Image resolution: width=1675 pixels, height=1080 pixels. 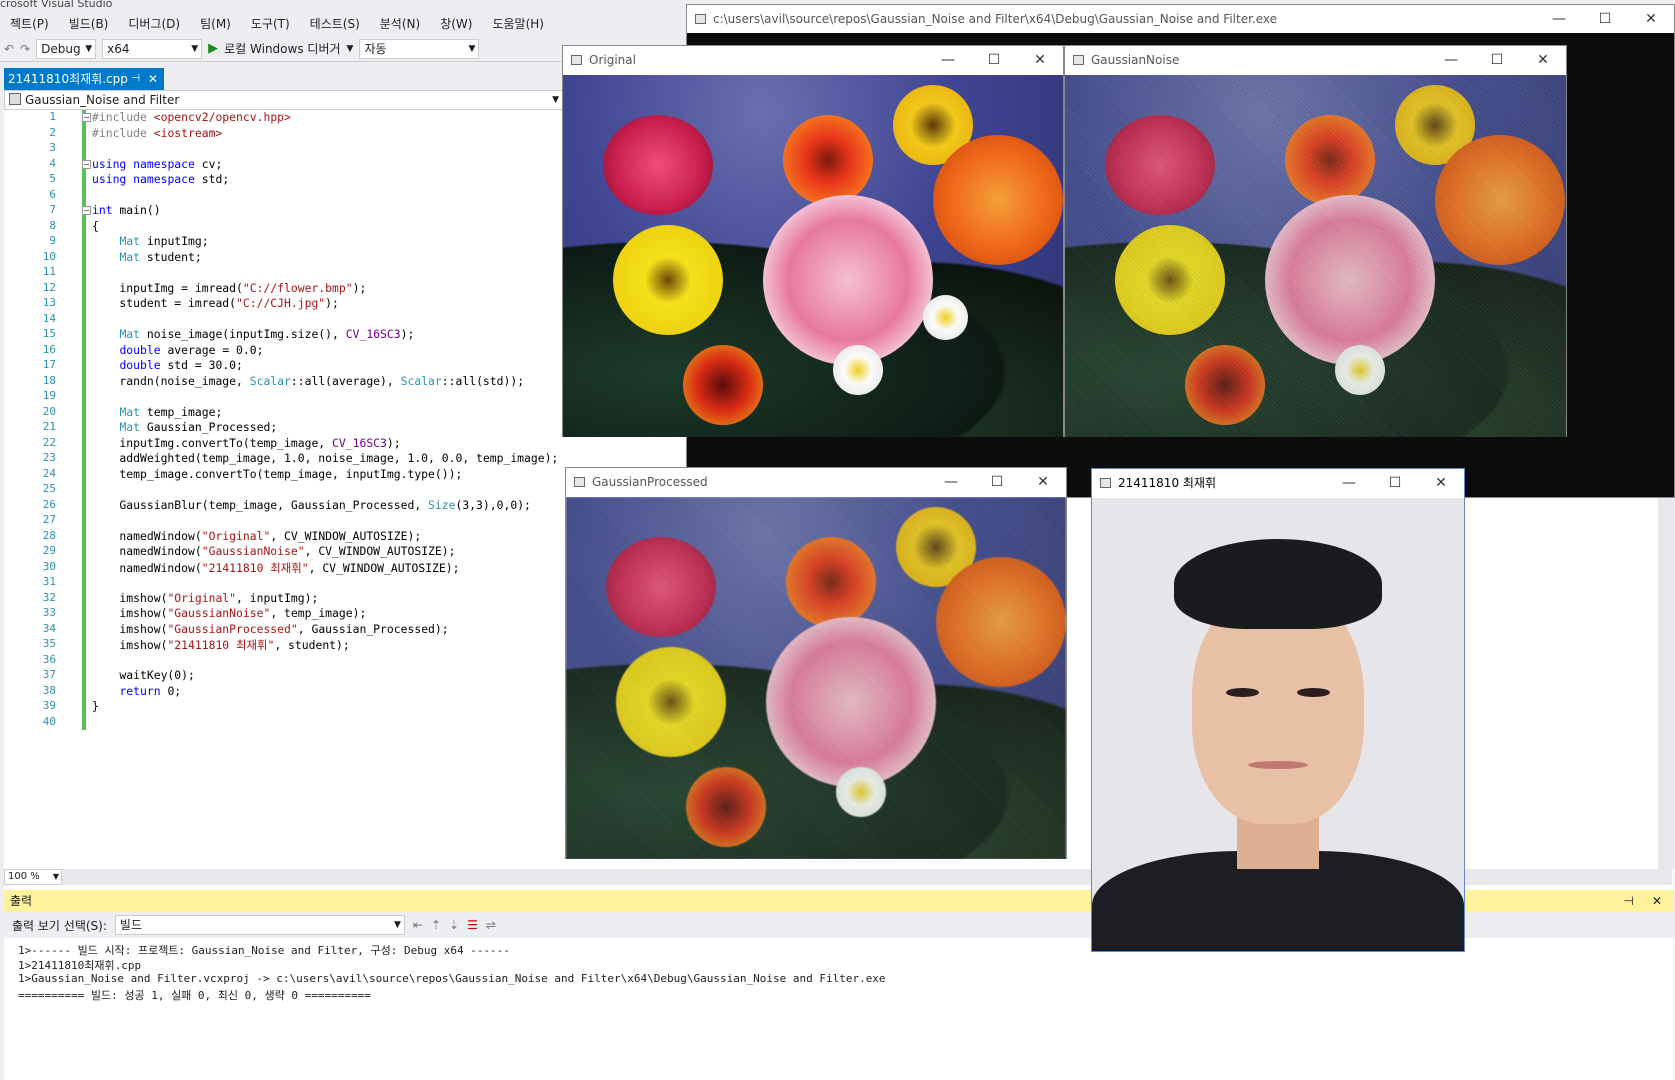 I want to click on line-number: 17, so click(x=49, y=364).